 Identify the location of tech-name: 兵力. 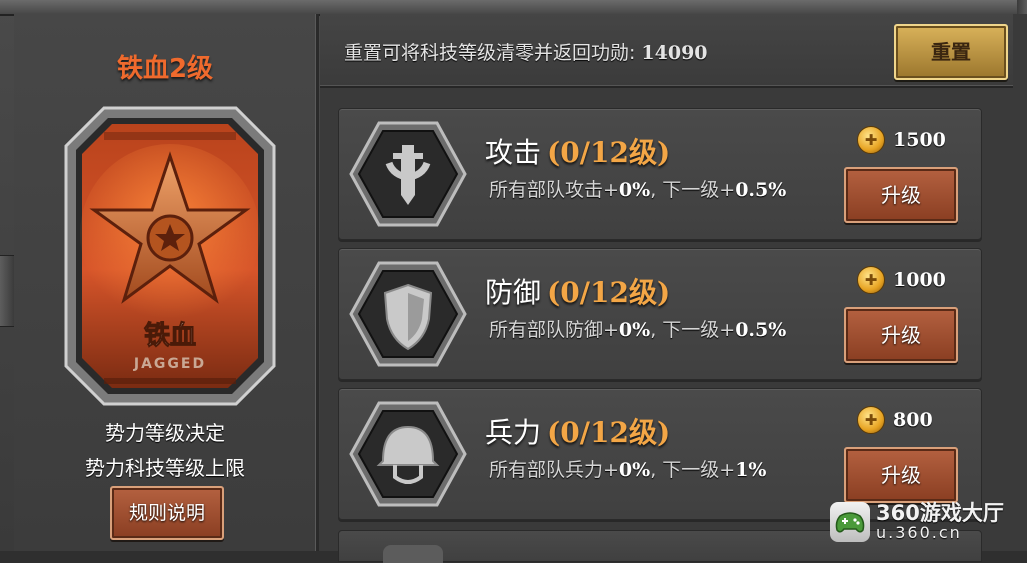
(513, 432).